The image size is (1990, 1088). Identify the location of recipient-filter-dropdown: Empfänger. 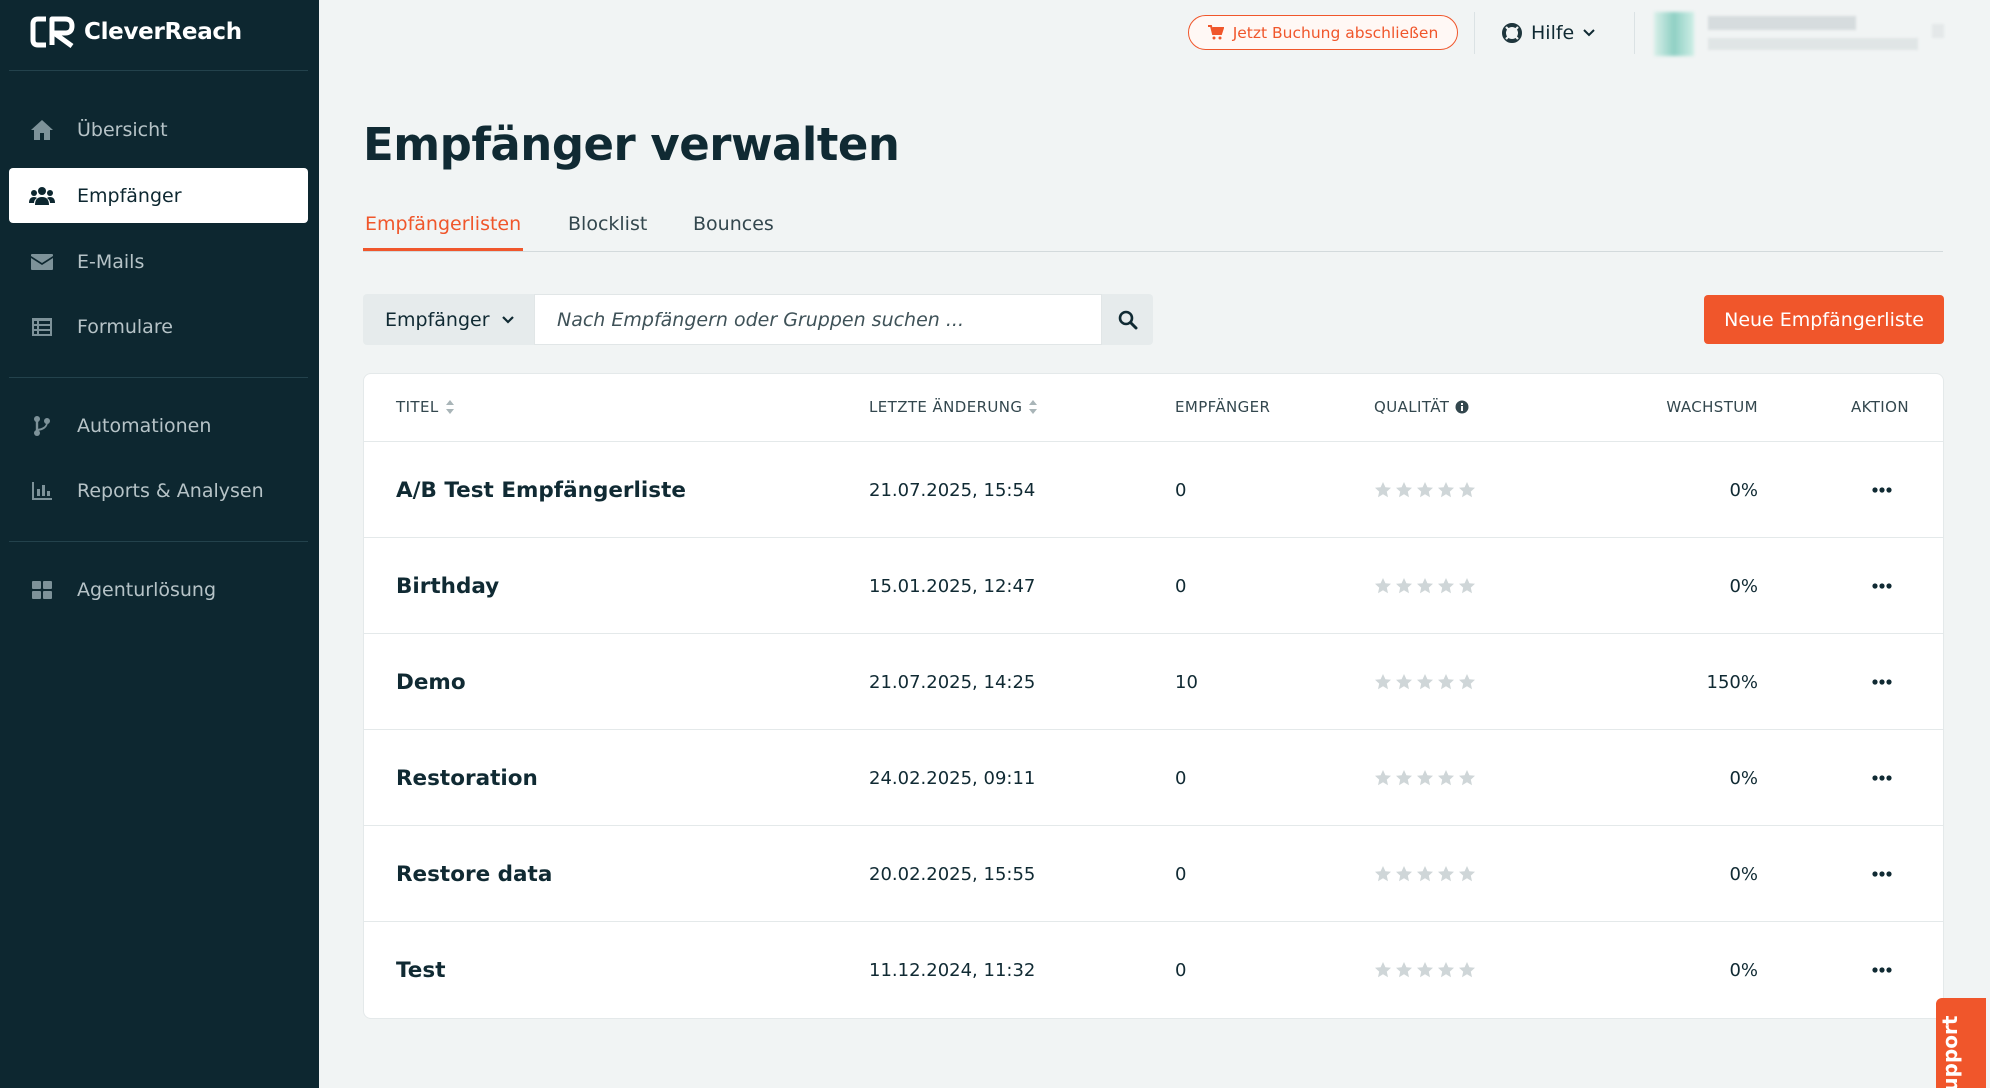
(448, 319).